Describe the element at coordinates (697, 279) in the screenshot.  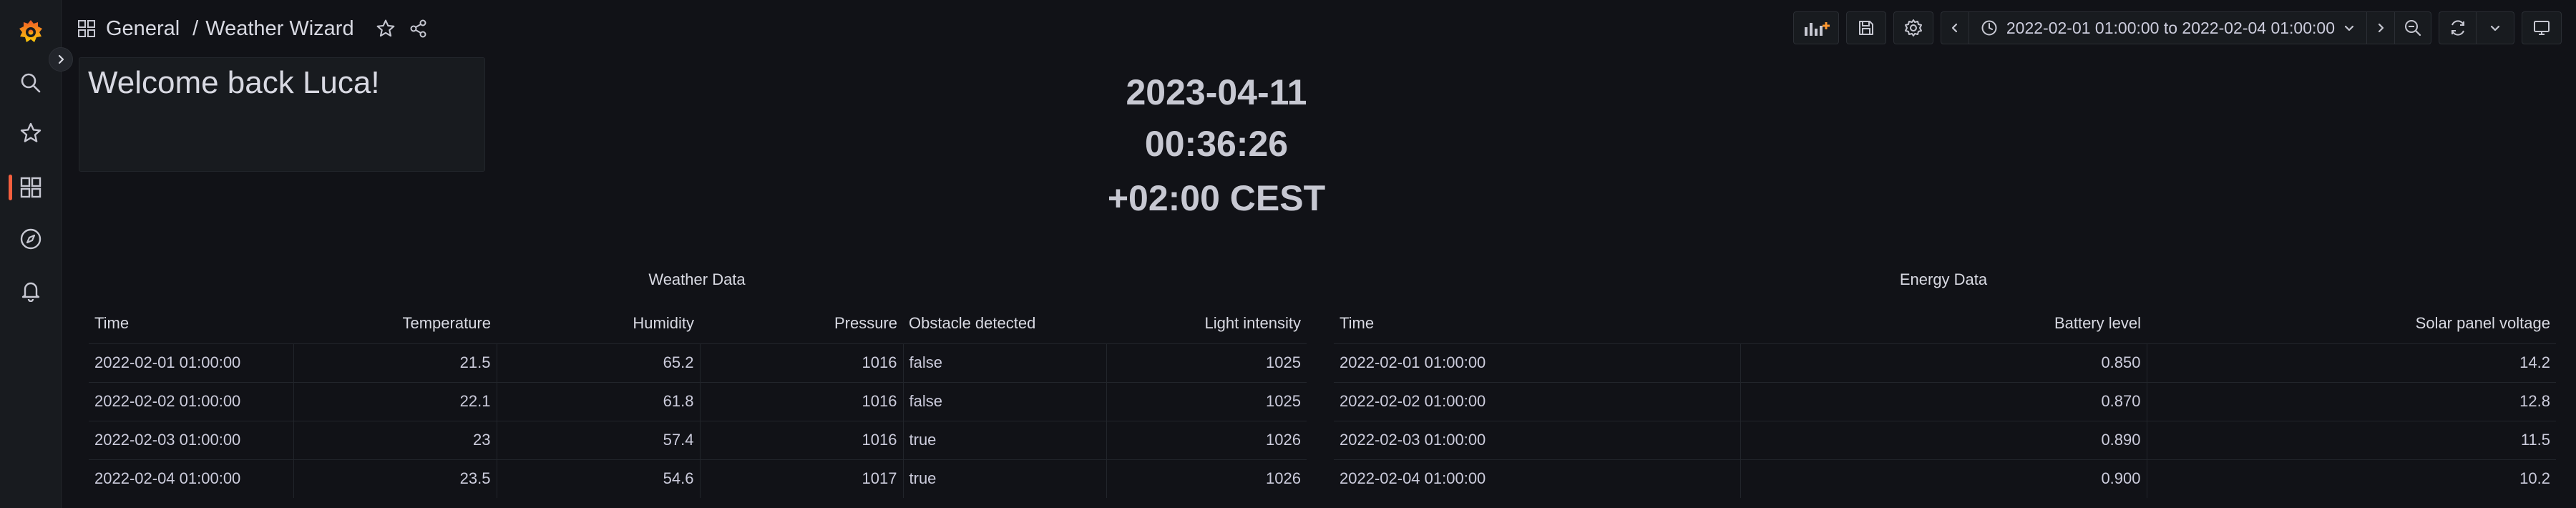
I see `weather-panel-title: Weather Data` at that location.